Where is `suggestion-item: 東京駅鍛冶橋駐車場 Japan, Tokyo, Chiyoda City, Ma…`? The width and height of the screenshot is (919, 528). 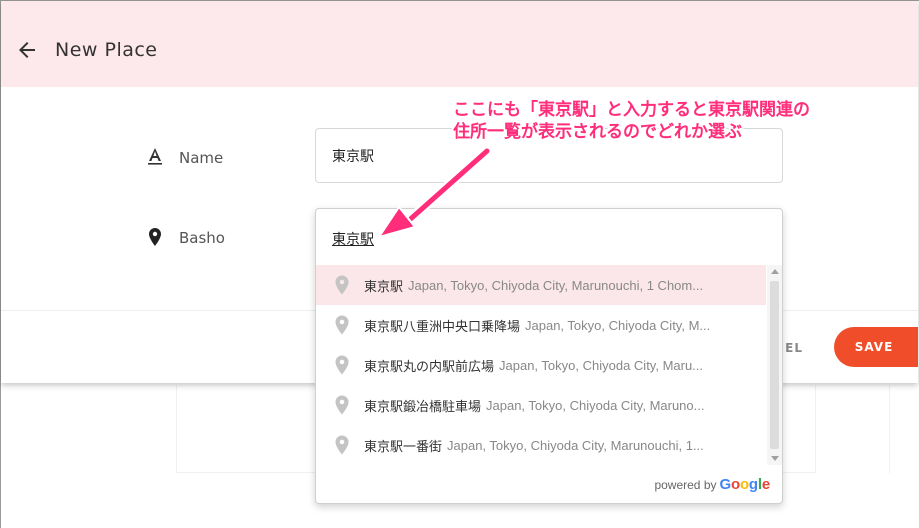
suggestion-item: 東京駅鍛冶橋駐車場 Japan, Tokyo, Chiyoda City, Ma… is located at coordinates (541, 405).